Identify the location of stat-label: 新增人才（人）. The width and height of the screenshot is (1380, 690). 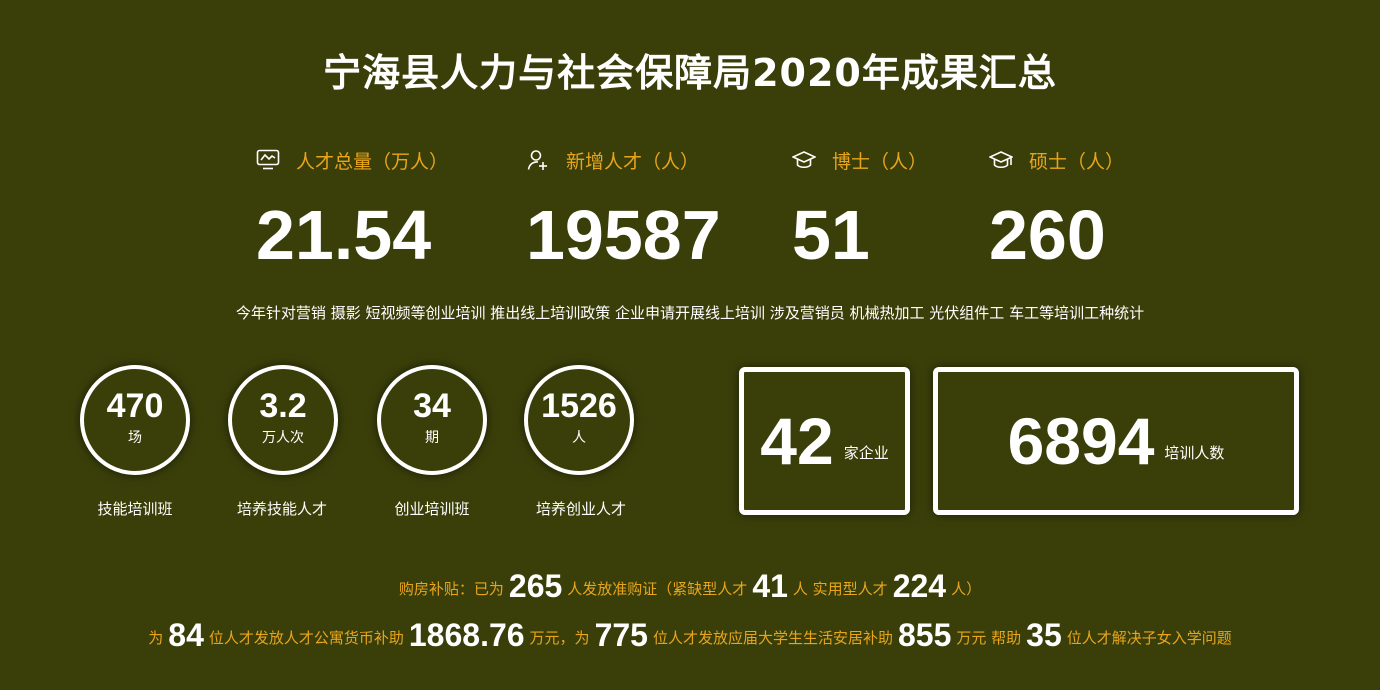
(633, 161).